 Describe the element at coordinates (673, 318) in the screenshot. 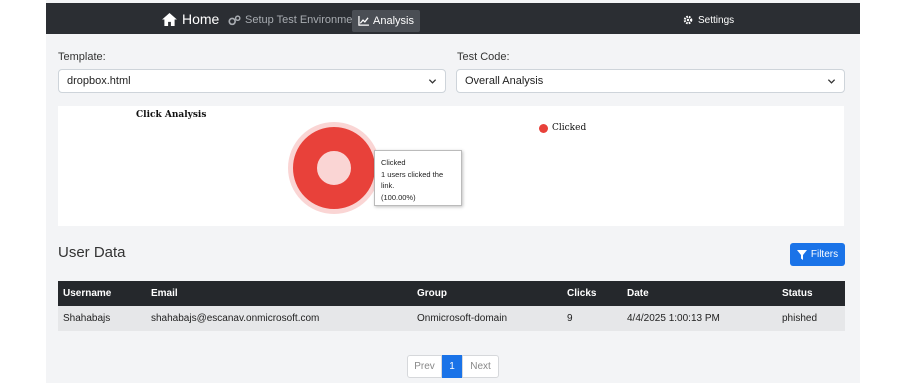

I see `cell-date: 4/4/2025 1:00:13 PM` at that location.